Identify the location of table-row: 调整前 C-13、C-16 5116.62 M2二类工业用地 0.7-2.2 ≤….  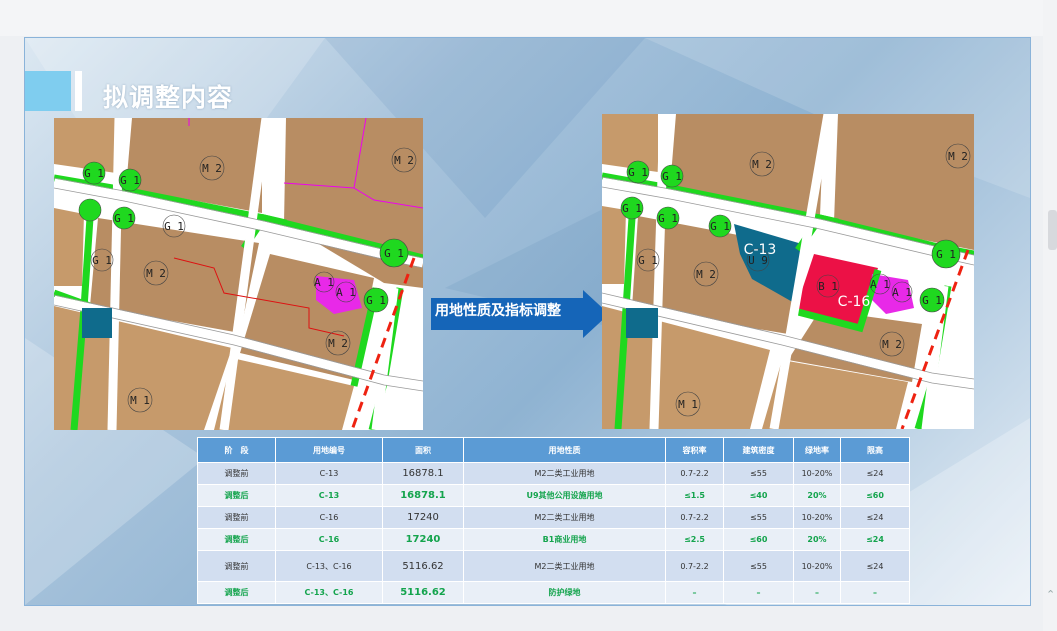
(553, 566).